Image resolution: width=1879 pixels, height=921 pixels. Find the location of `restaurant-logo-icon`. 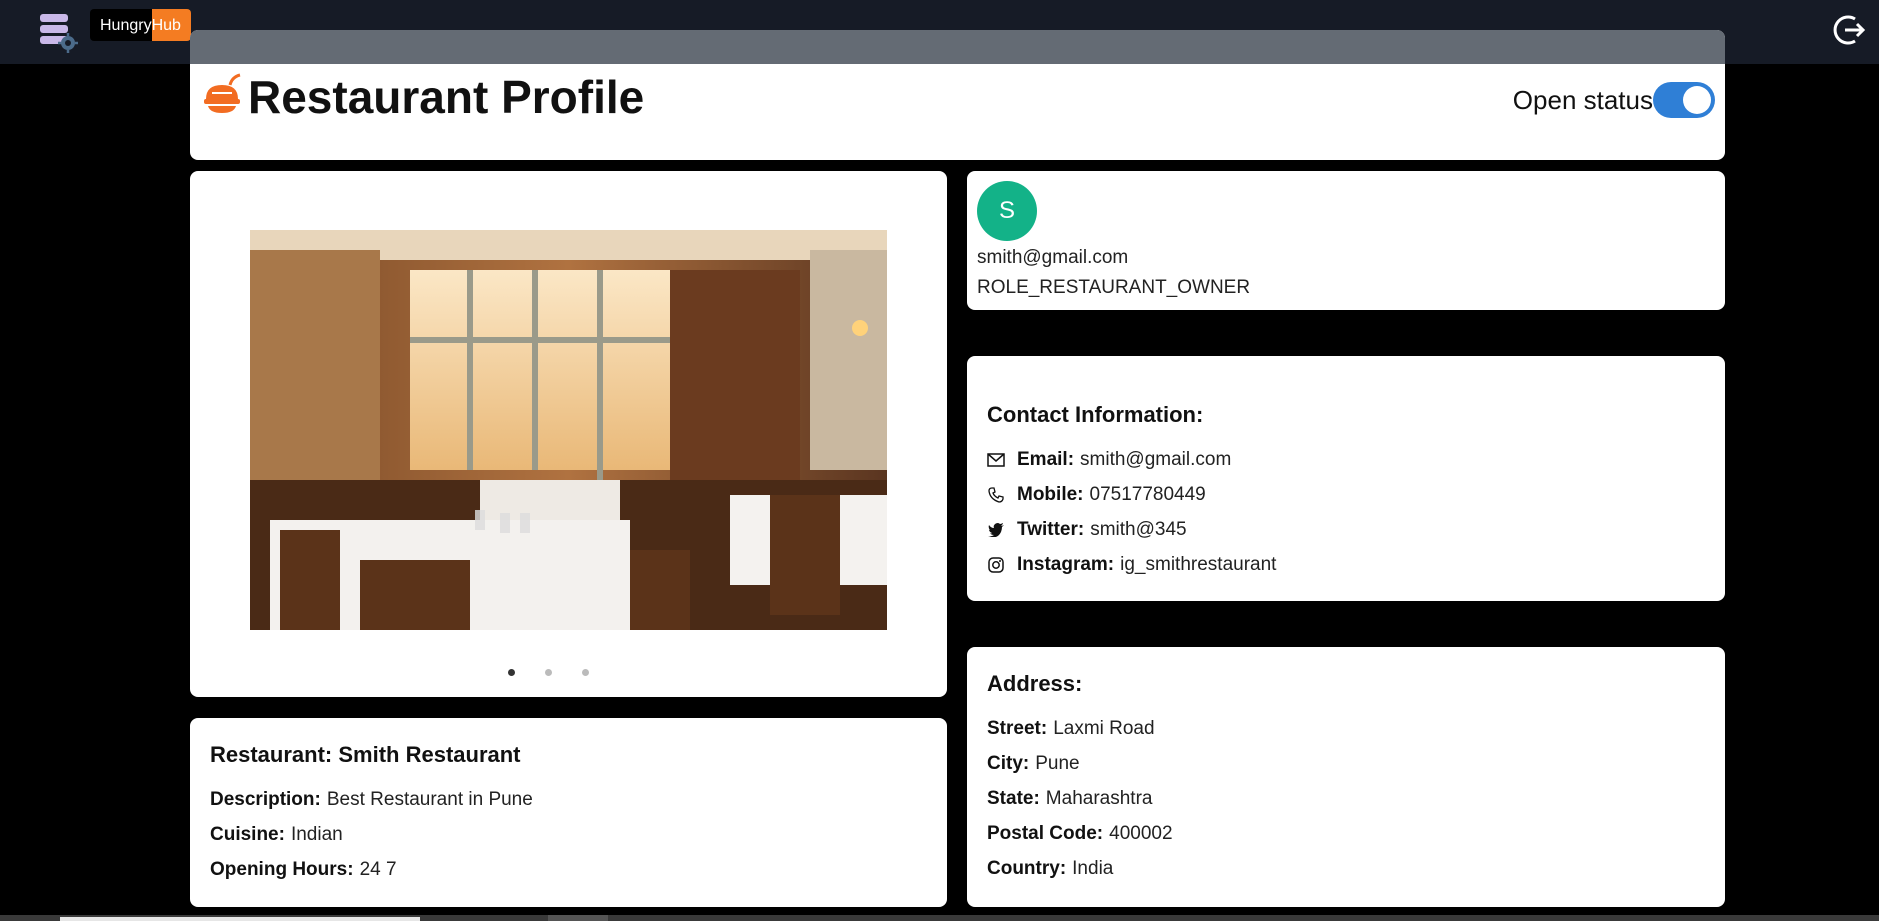

restaurant-logo-icon is located at coordinates (224, 97).